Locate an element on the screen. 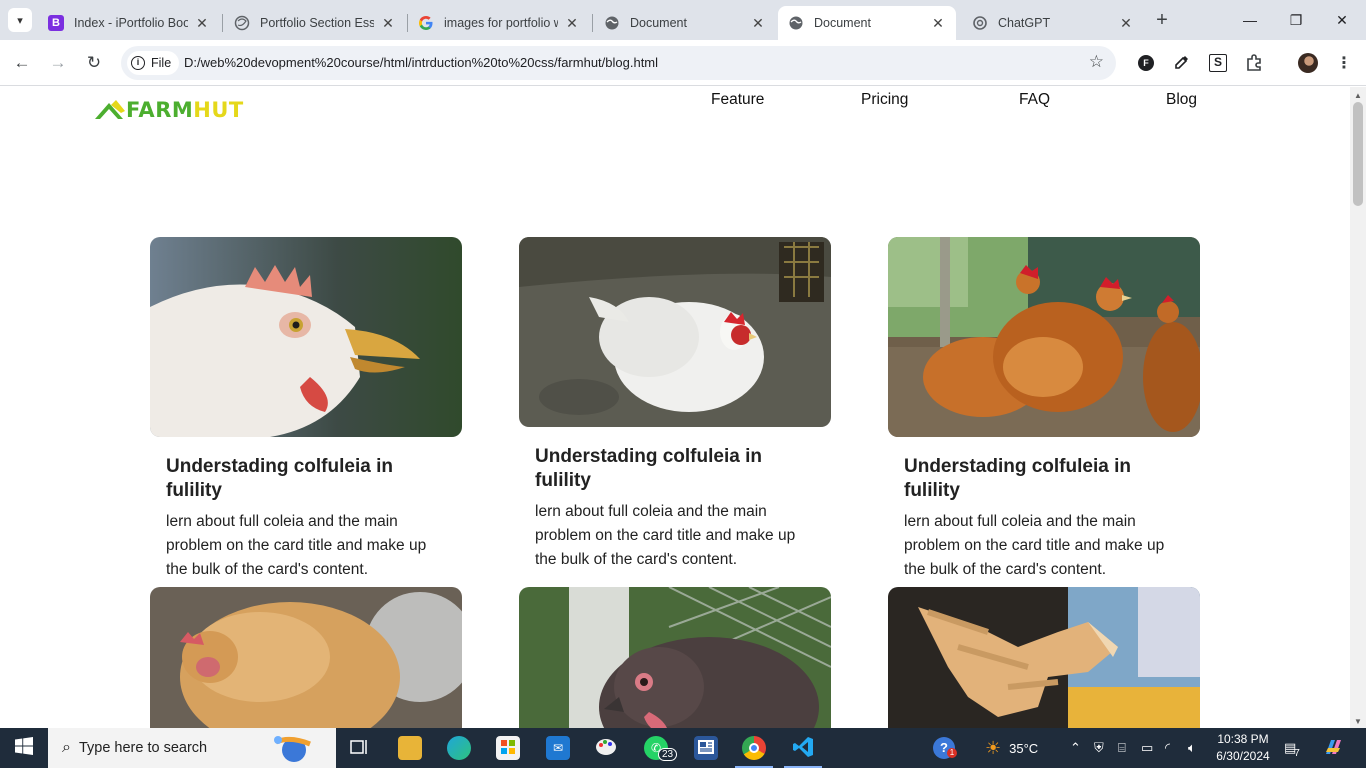 The image size is (1366, 769). chrome-icon is located at coordinates (754, 748).